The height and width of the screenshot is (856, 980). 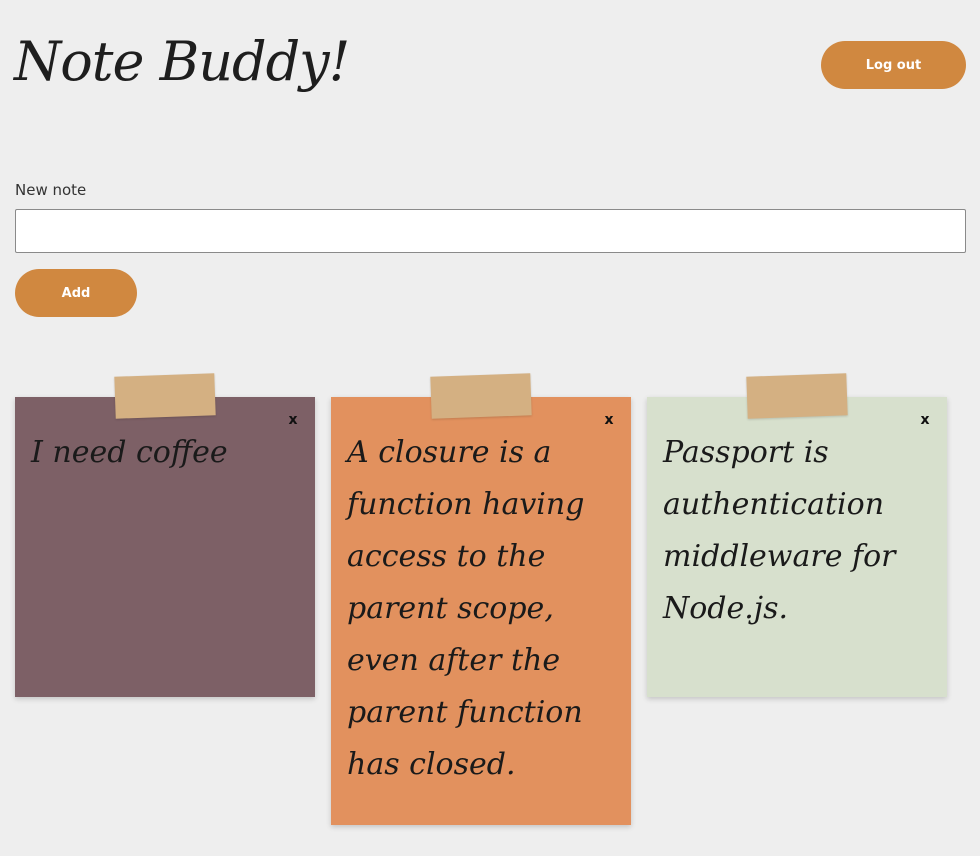 I want to click on new-note-label: New note, so click(x=51, y=190).